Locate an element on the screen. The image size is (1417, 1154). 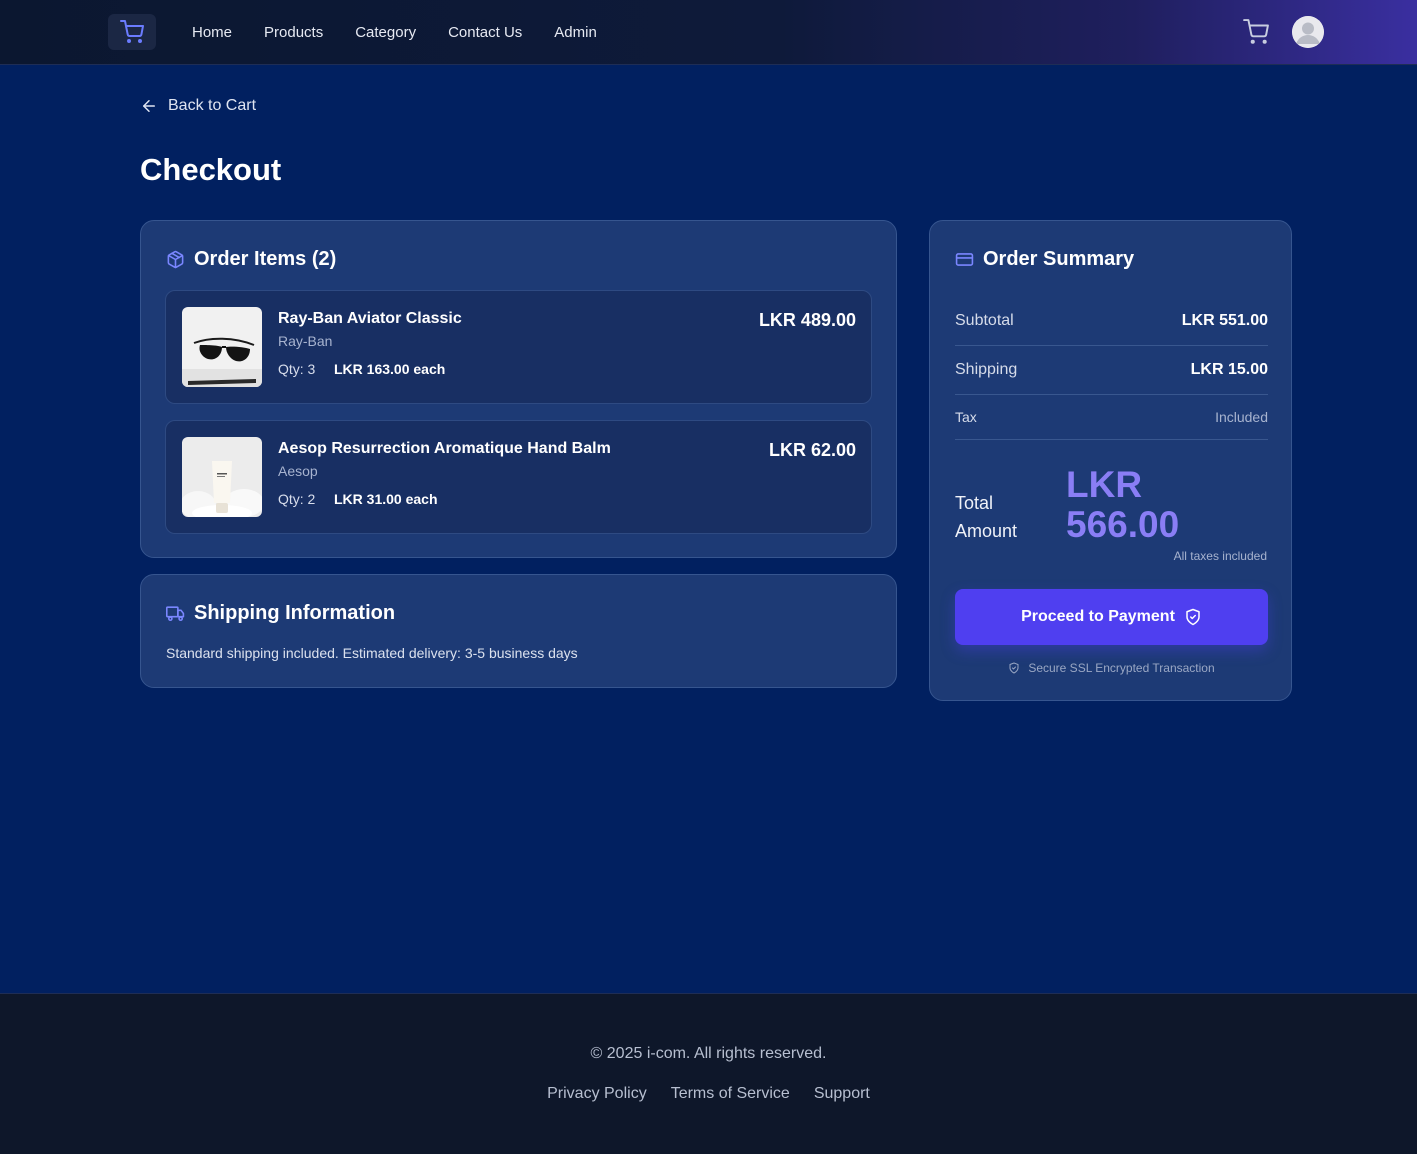
order-items-title: Order Items (2) is located at coordinates (265, 259).